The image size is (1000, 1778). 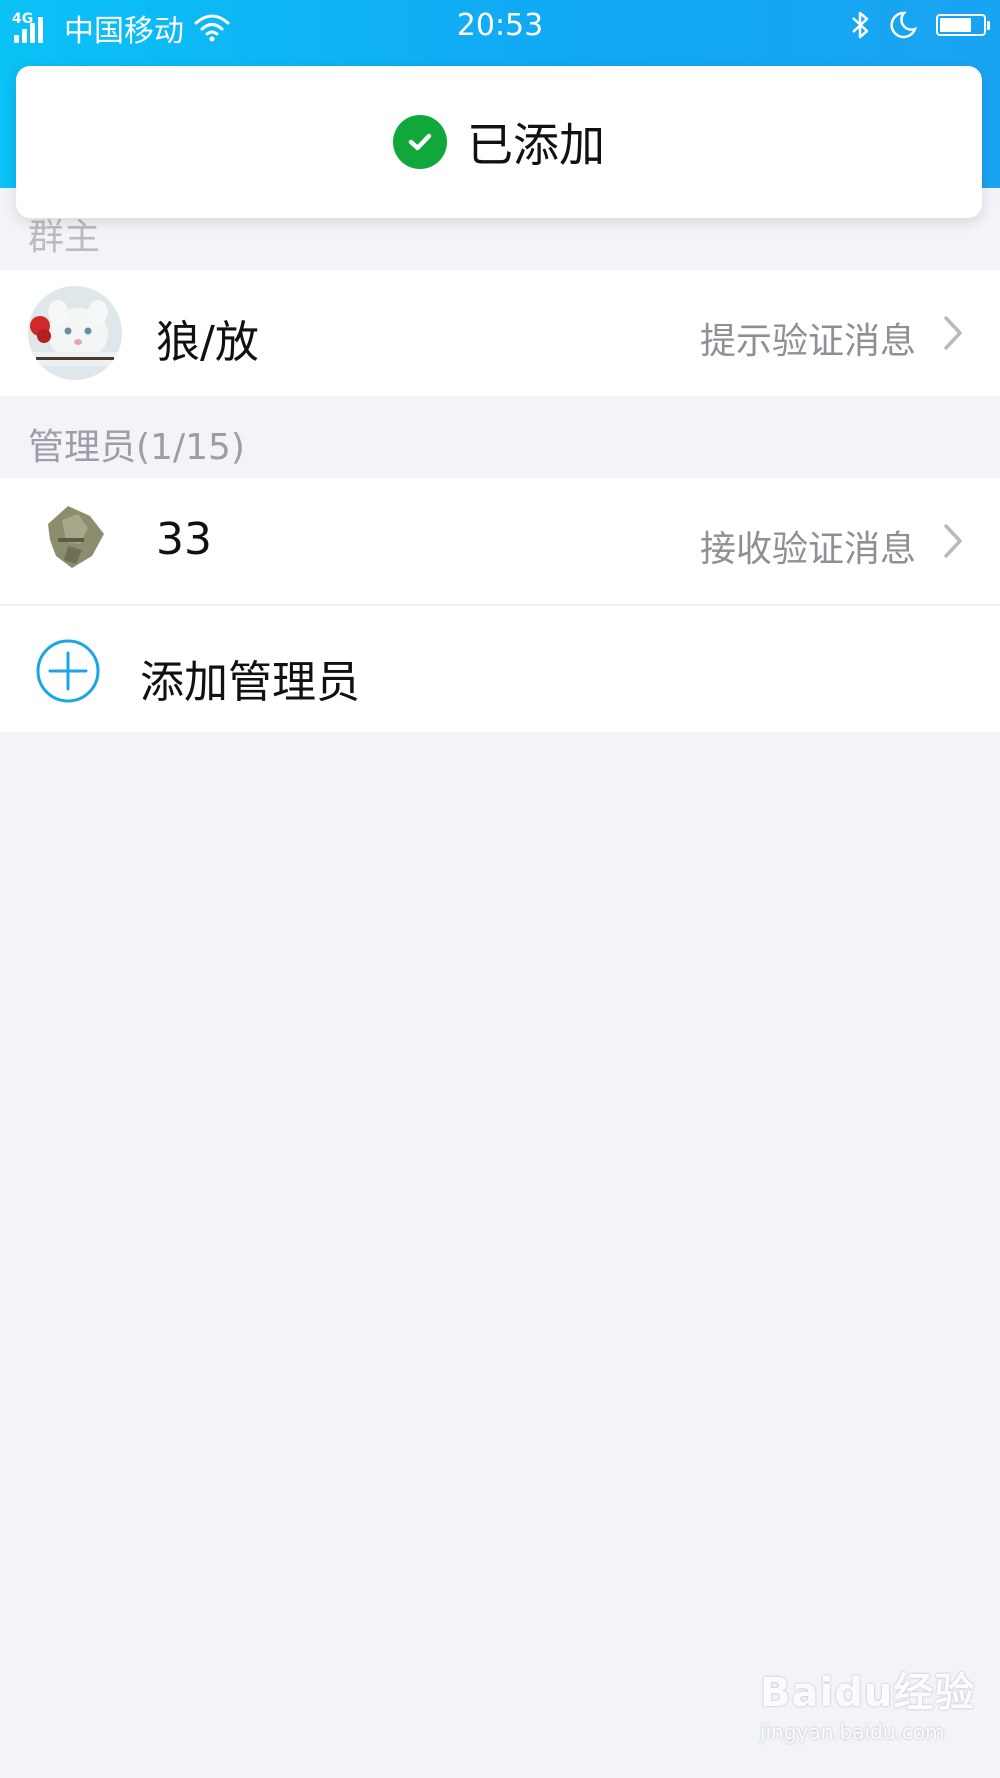 What do you see at coordinates (207, 342) in the screenshot?
I see `owner-name: 狼/放` at bounding box center [207, 342].